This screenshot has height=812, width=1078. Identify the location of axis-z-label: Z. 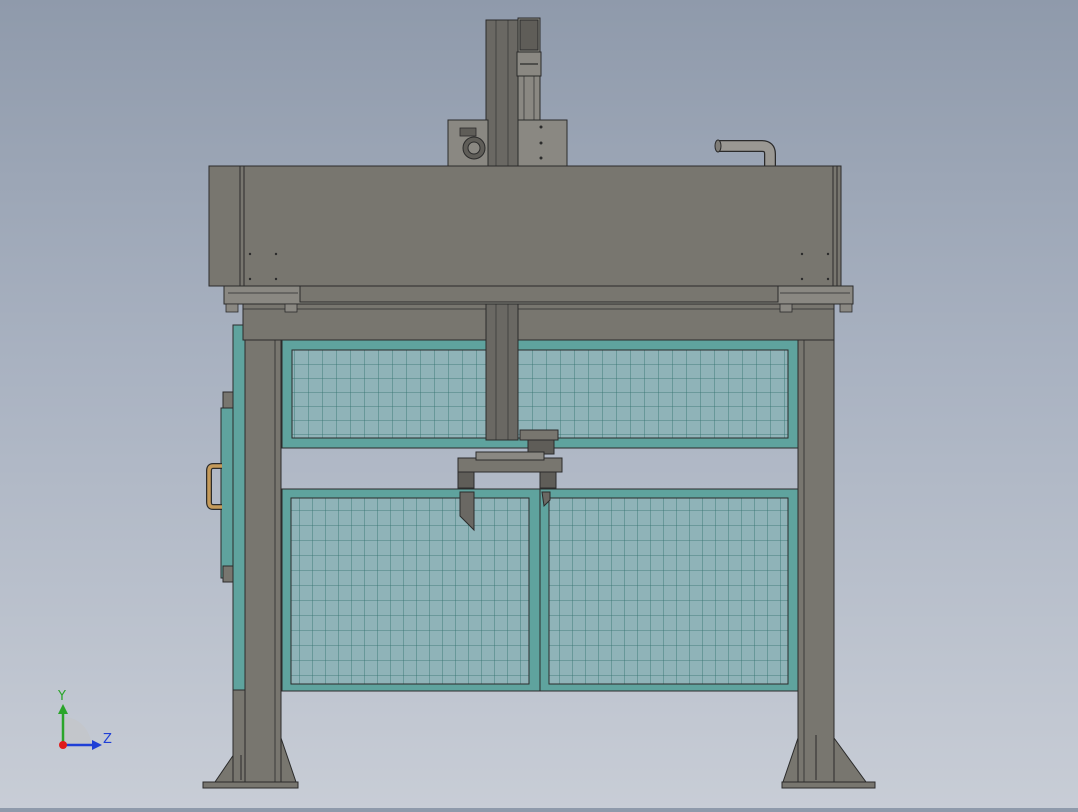
(107, 739).